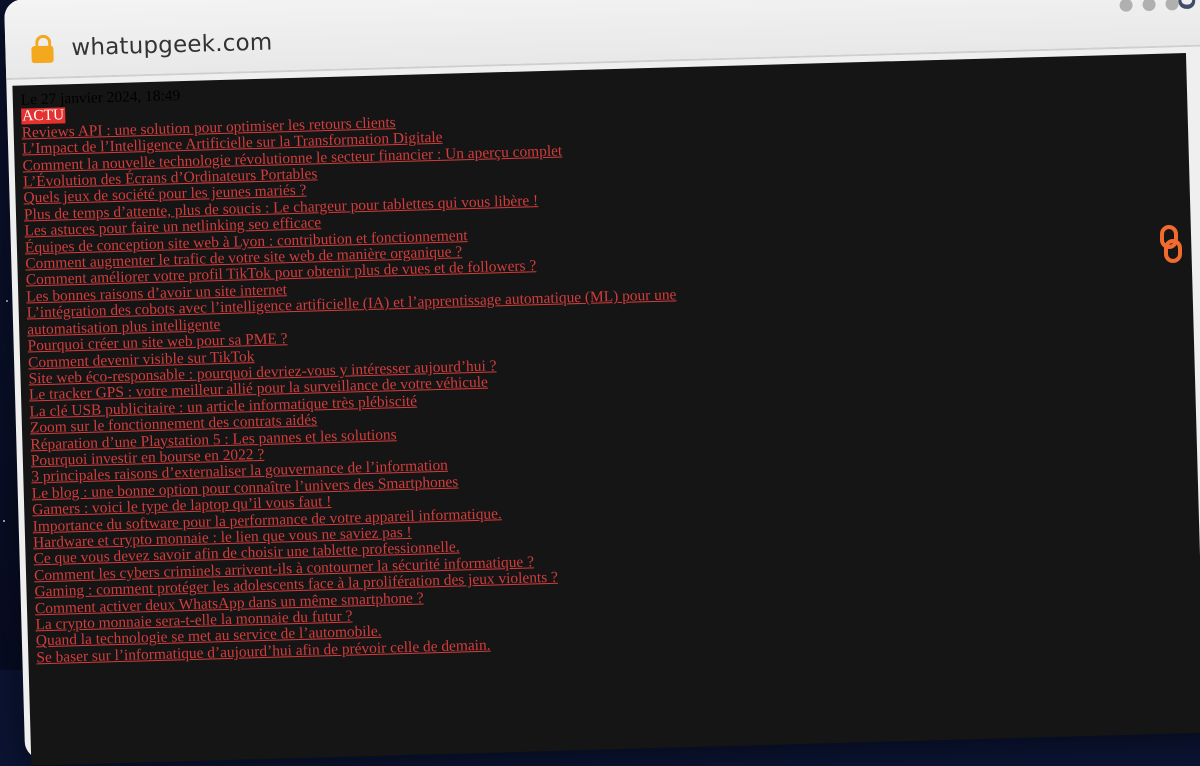 This screenshot has height=766, width=1200. What do you see at coordinates (42, 49) in the screenshot?
I see `lock-icon` at bounding box center [42, 49].